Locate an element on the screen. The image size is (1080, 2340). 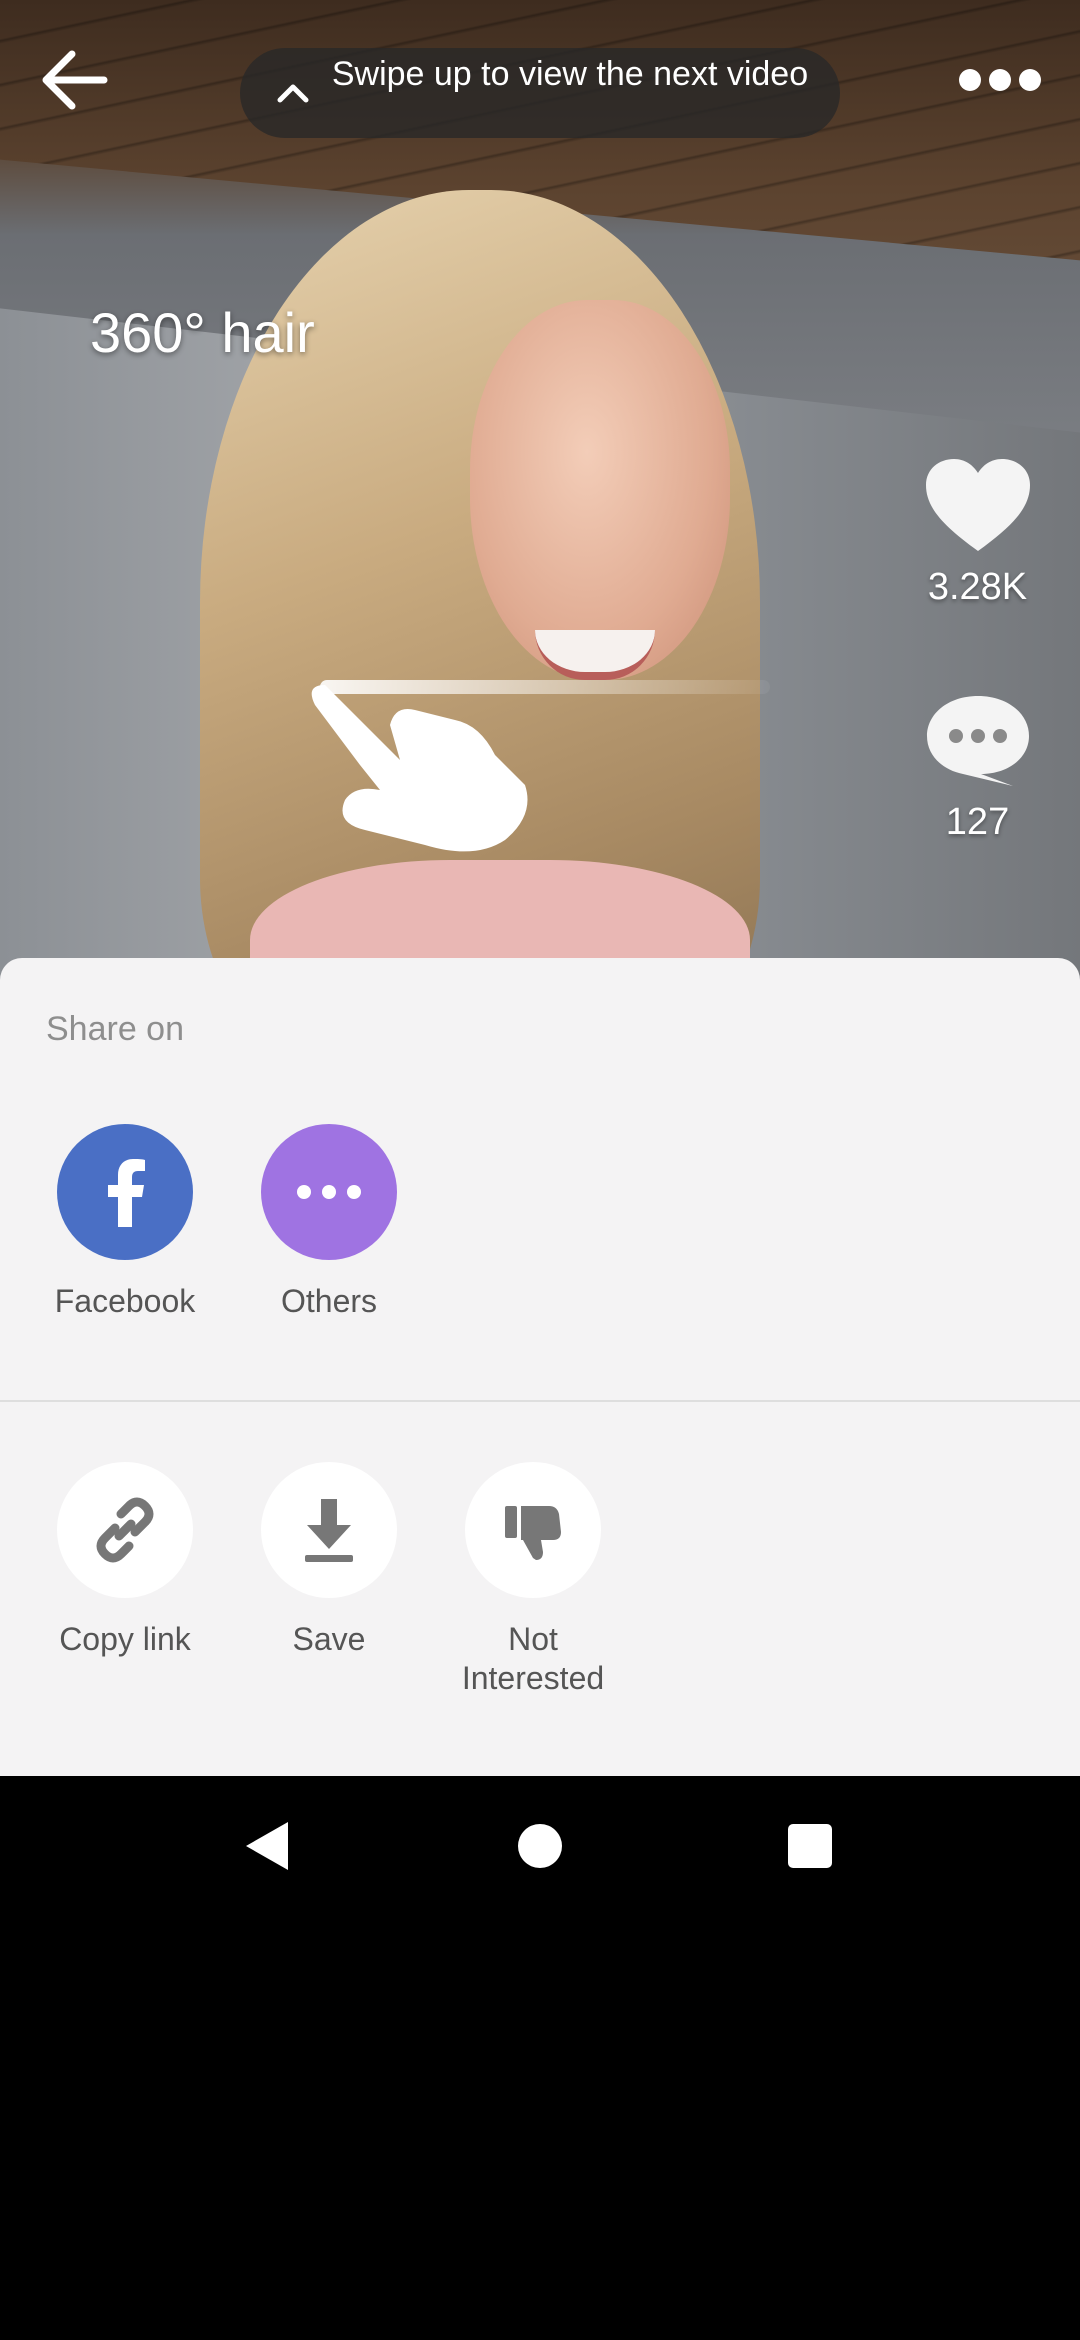
download-icon is located at coordinates (329, 1530).